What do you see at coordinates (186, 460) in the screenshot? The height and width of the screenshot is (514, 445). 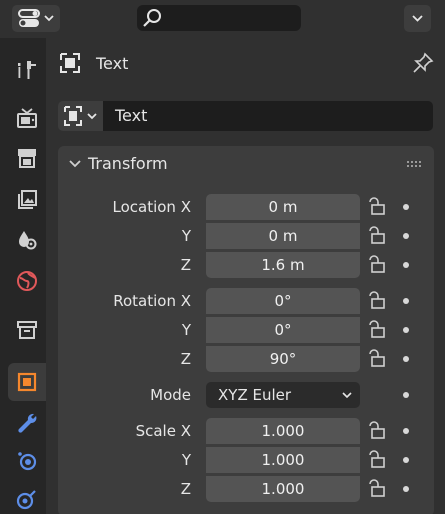 I see `scale-y-label: Y` at bounding box center [186, 460].